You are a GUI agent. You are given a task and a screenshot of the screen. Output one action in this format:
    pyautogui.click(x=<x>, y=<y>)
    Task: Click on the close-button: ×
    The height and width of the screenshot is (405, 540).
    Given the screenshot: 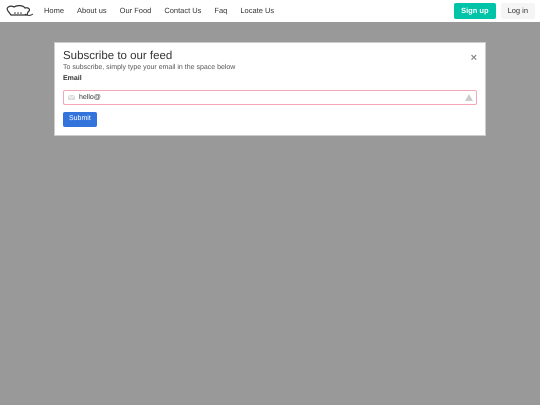 What is the action you would take?
    pyautogui.click(x=473, y=58)
    